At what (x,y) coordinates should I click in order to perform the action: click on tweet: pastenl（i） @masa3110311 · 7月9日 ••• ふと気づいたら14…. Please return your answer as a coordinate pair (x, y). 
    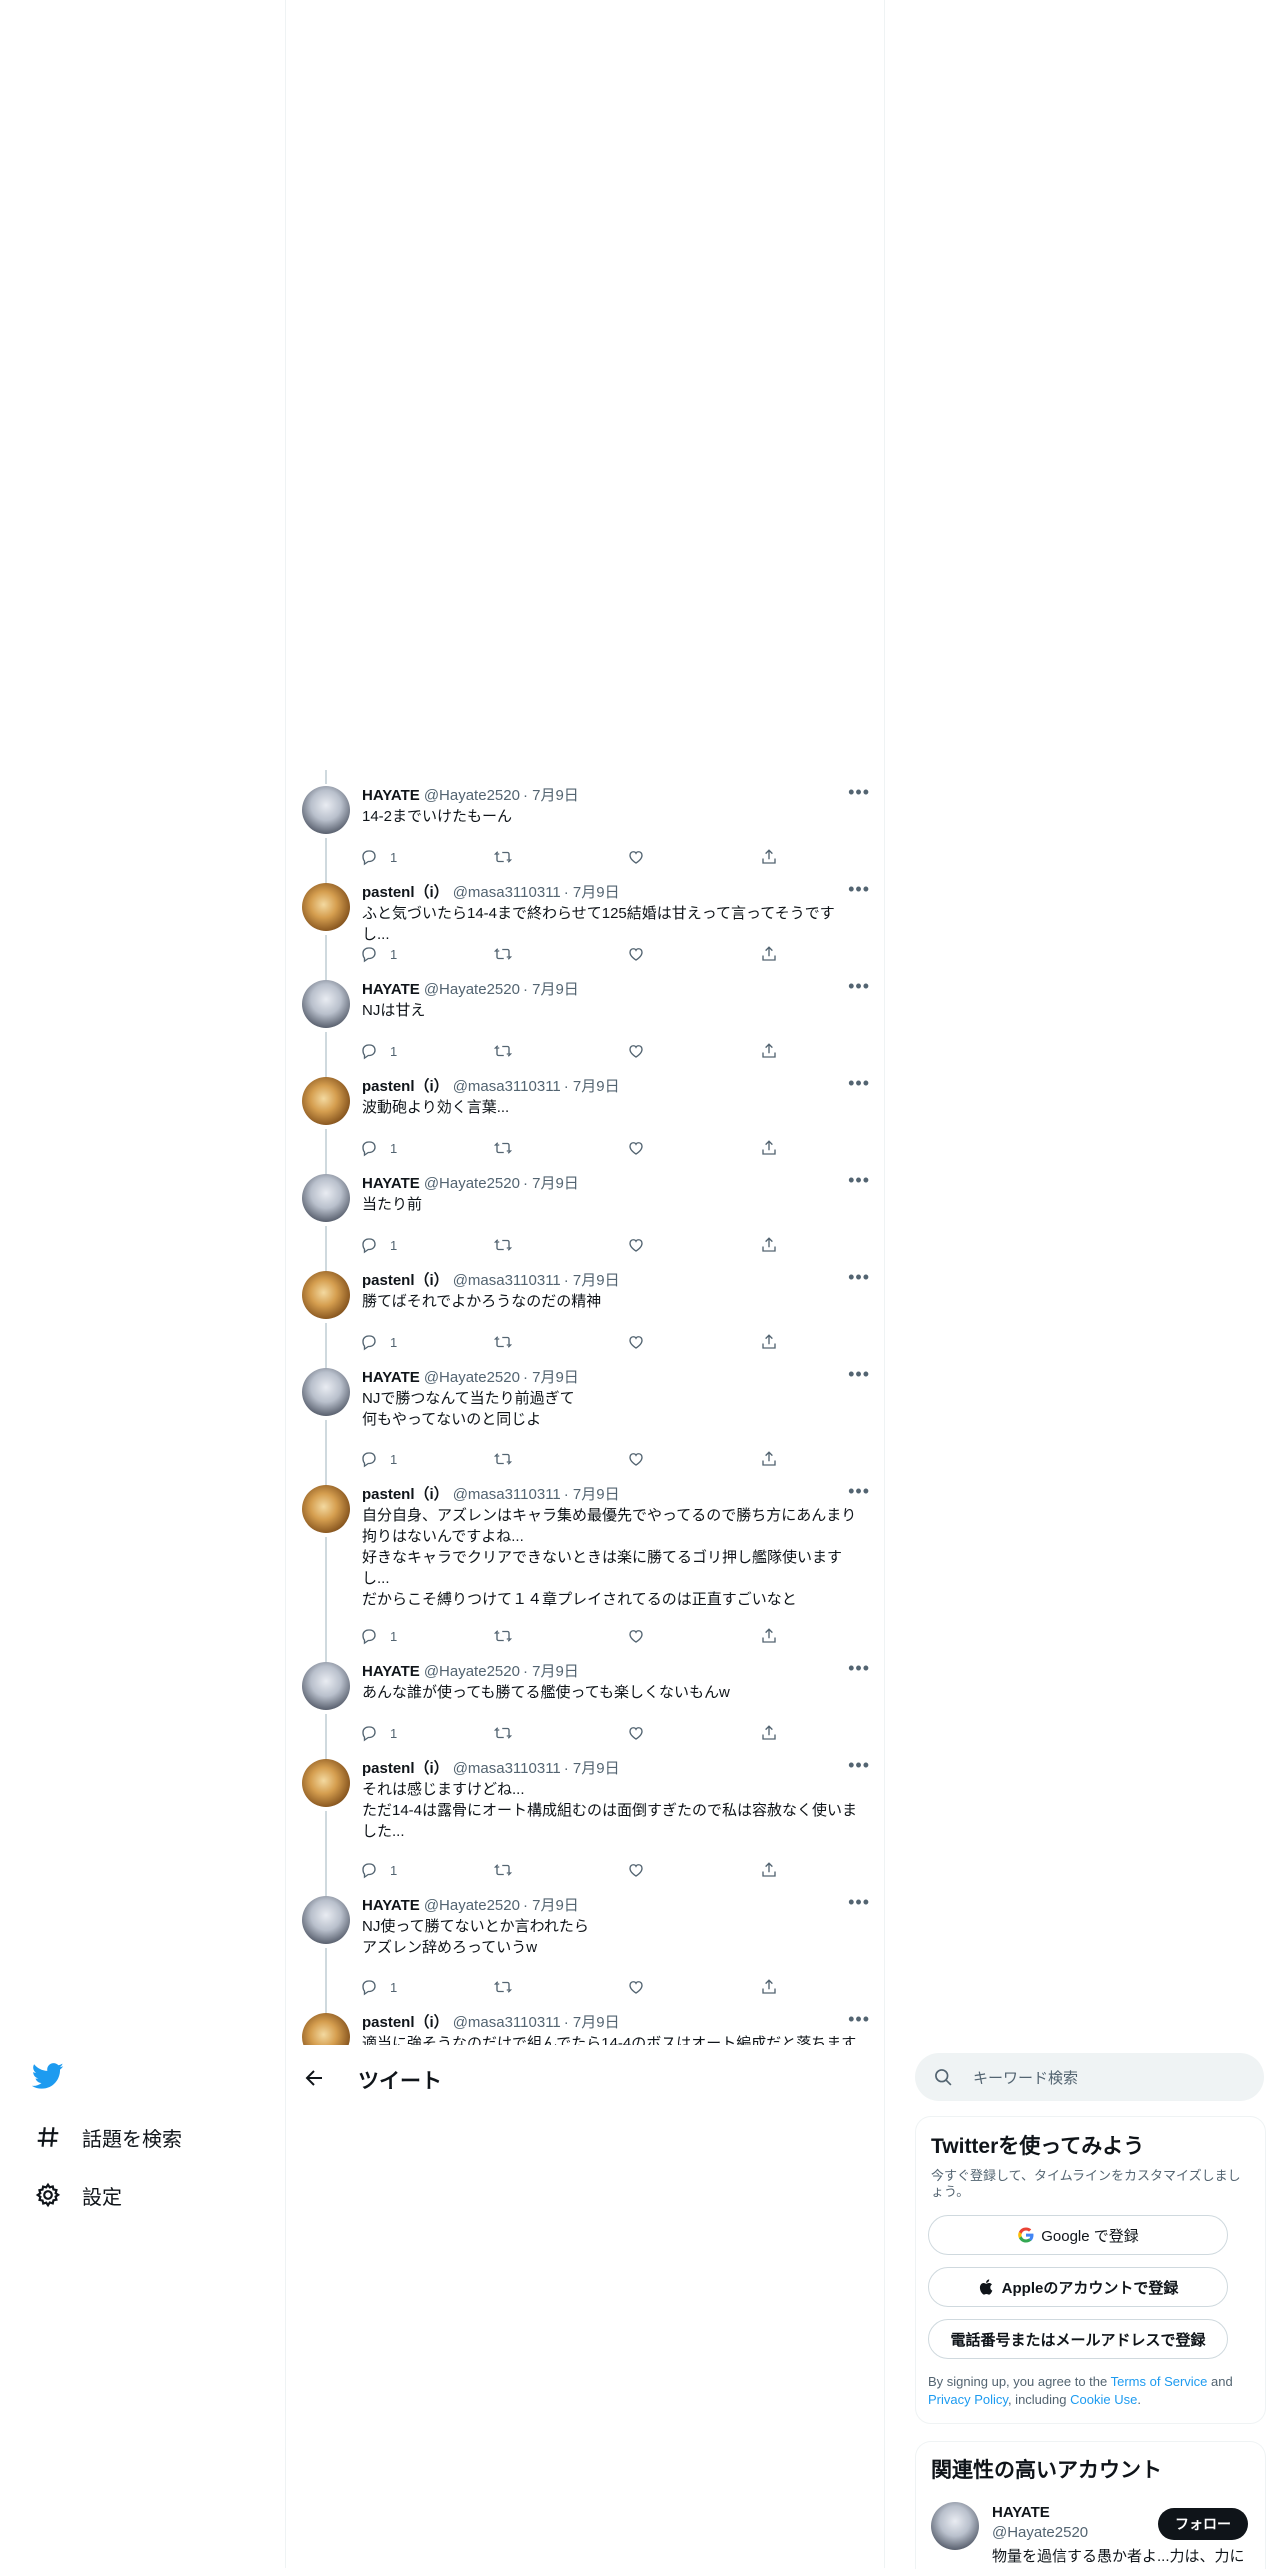
    Looking at the image, I should click on (585, 929).